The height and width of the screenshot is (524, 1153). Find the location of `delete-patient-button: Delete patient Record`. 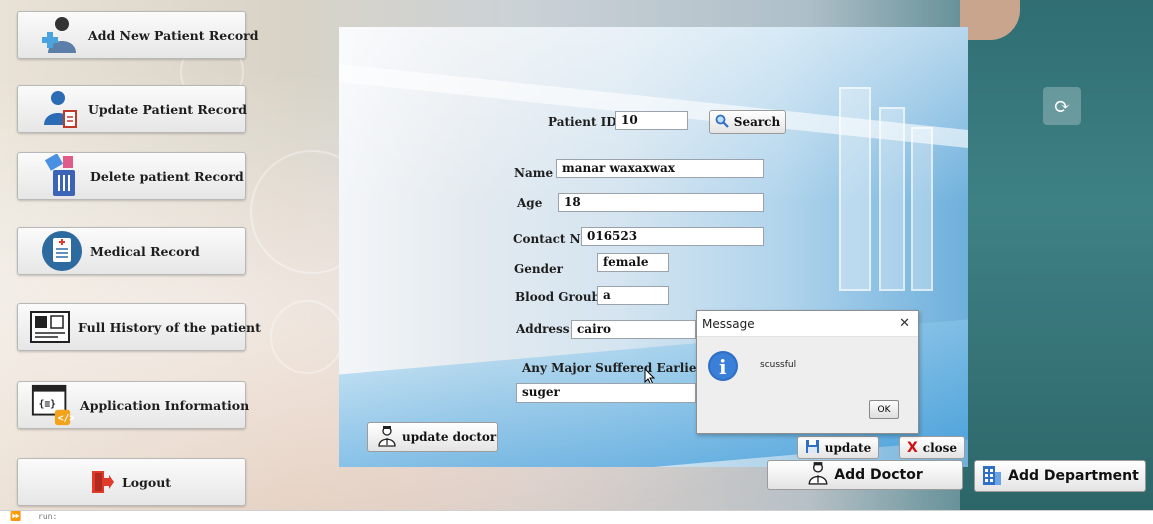

delete-patient-button: Delete patient Record is located at coordinates (131, 176).